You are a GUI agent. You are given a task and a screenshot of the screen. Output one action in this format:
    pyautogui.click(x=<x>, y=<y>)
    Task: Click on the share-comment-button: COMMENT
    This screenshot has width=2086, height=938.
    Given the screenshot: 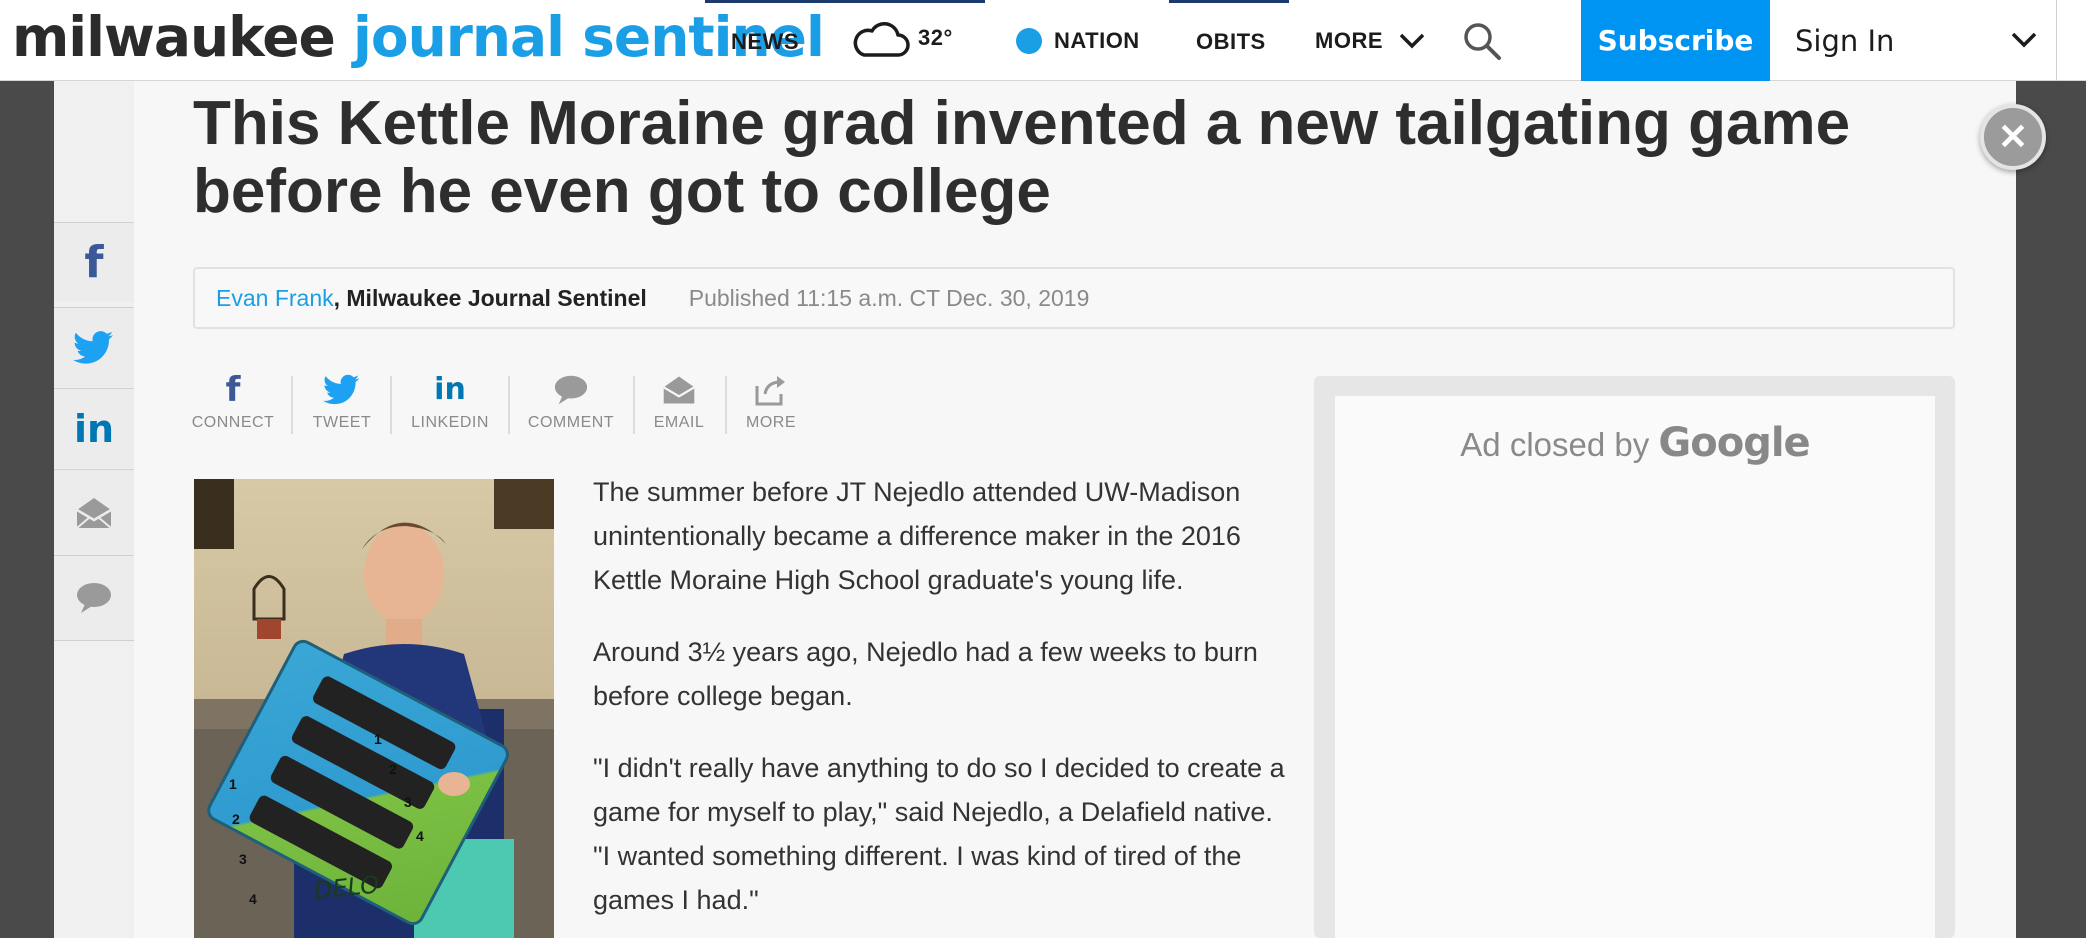 What is the action you would take?
    pyautogui.click(x=571, y=402)
    